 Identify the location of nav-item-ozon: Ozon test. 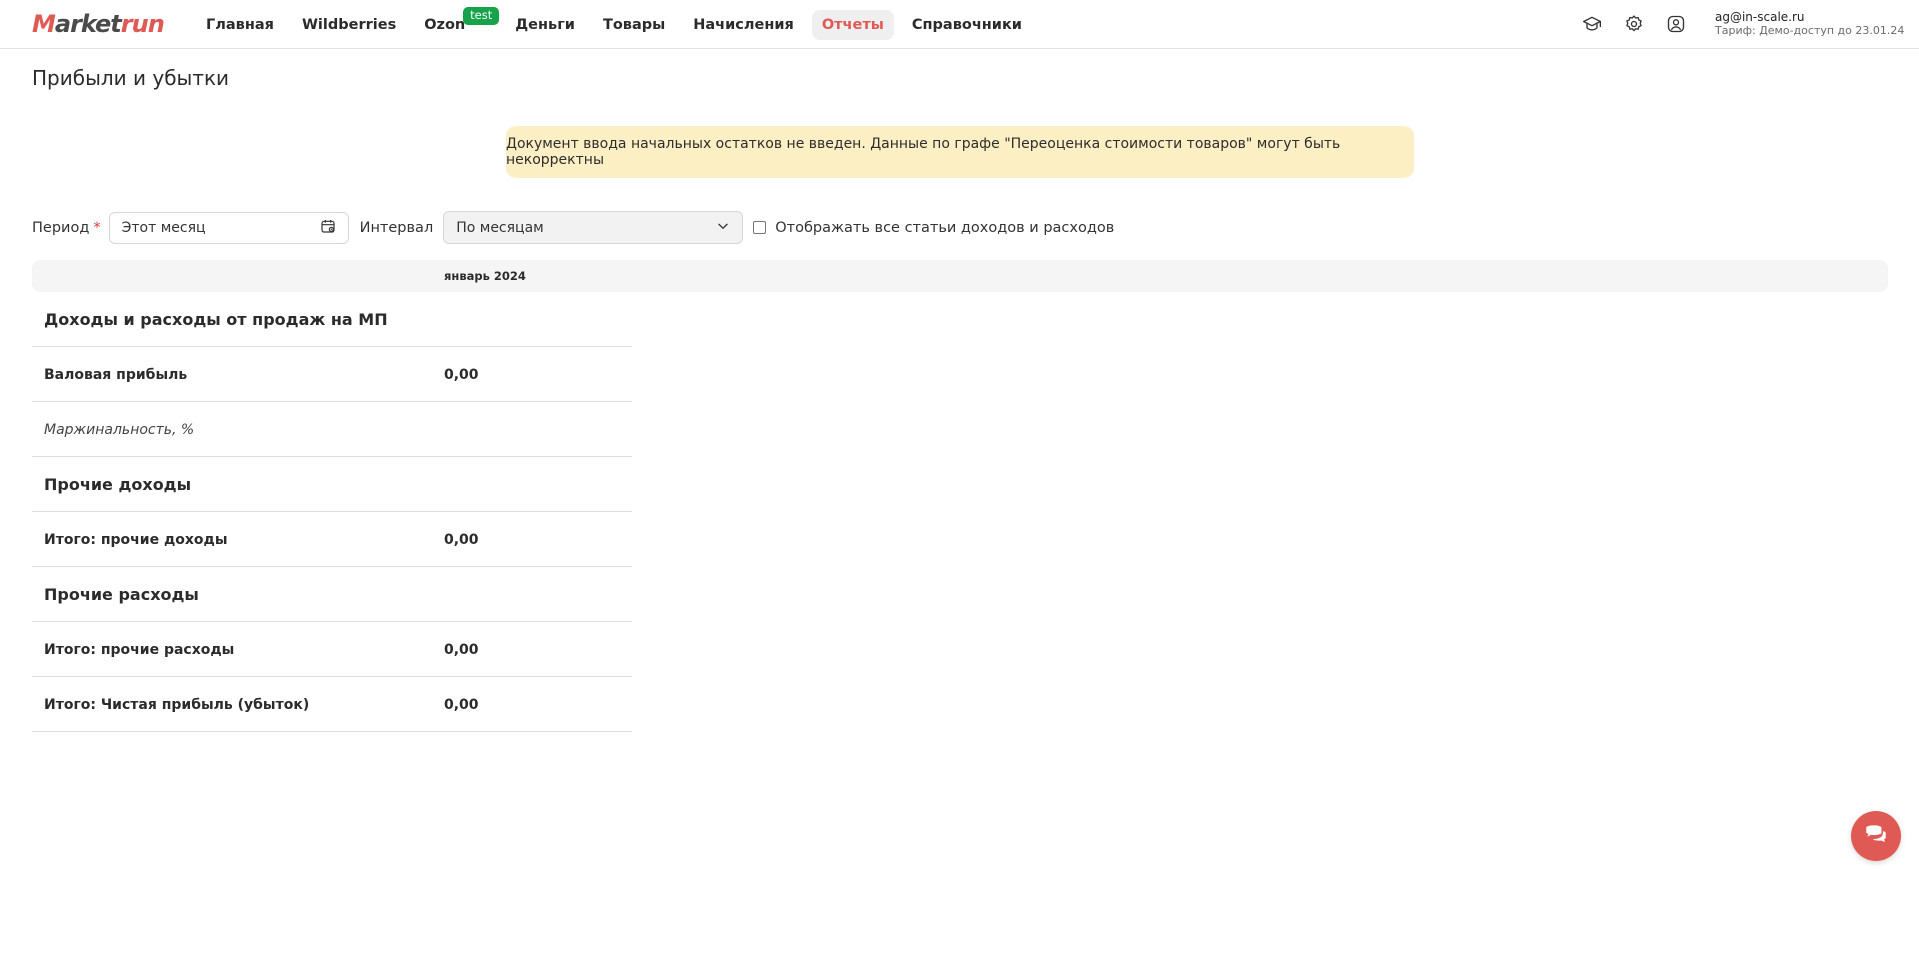
(457, 23).